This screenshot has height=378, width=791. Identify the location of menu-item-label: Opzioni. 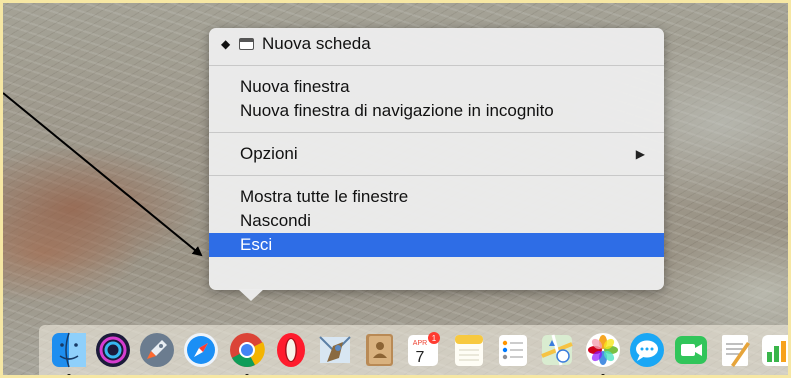
(269, 153).